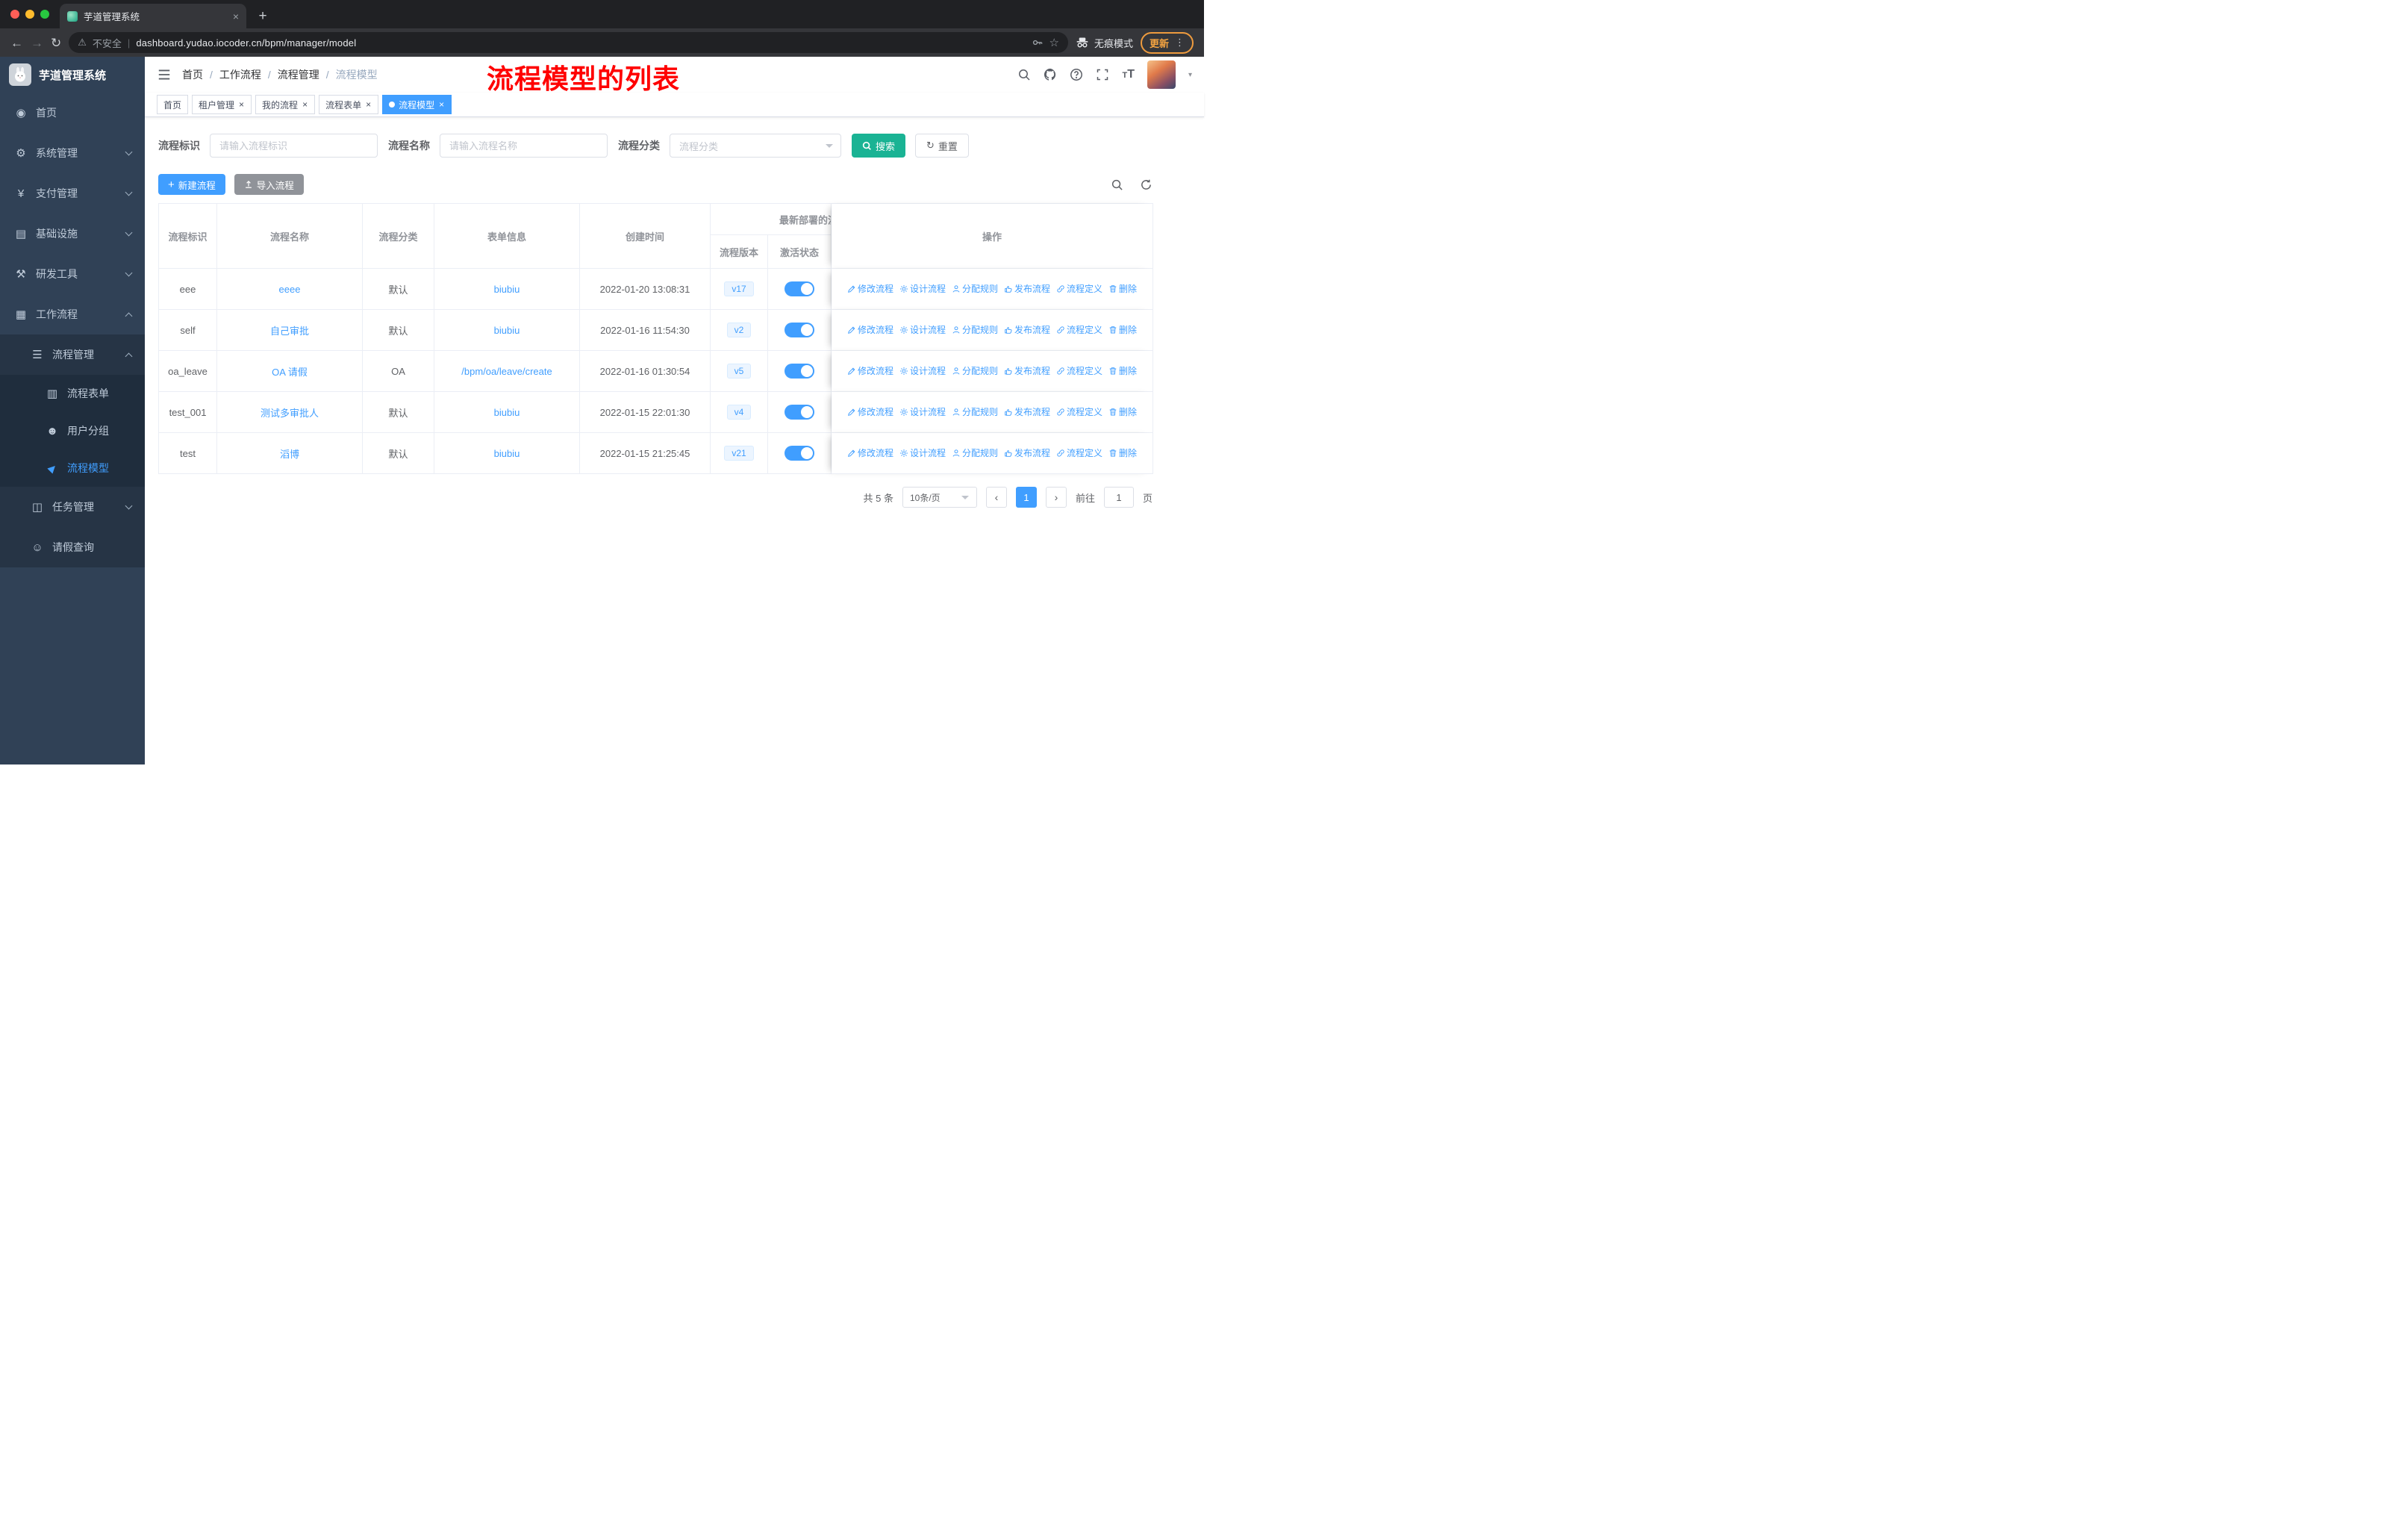 This screenshot has width=2408, height=1529. What do you see at coordinates (72, 153) in the screenshot?
I see `sidebar-item-system-manage: ⚙ 系统管理` at bounding box center [72, 153].